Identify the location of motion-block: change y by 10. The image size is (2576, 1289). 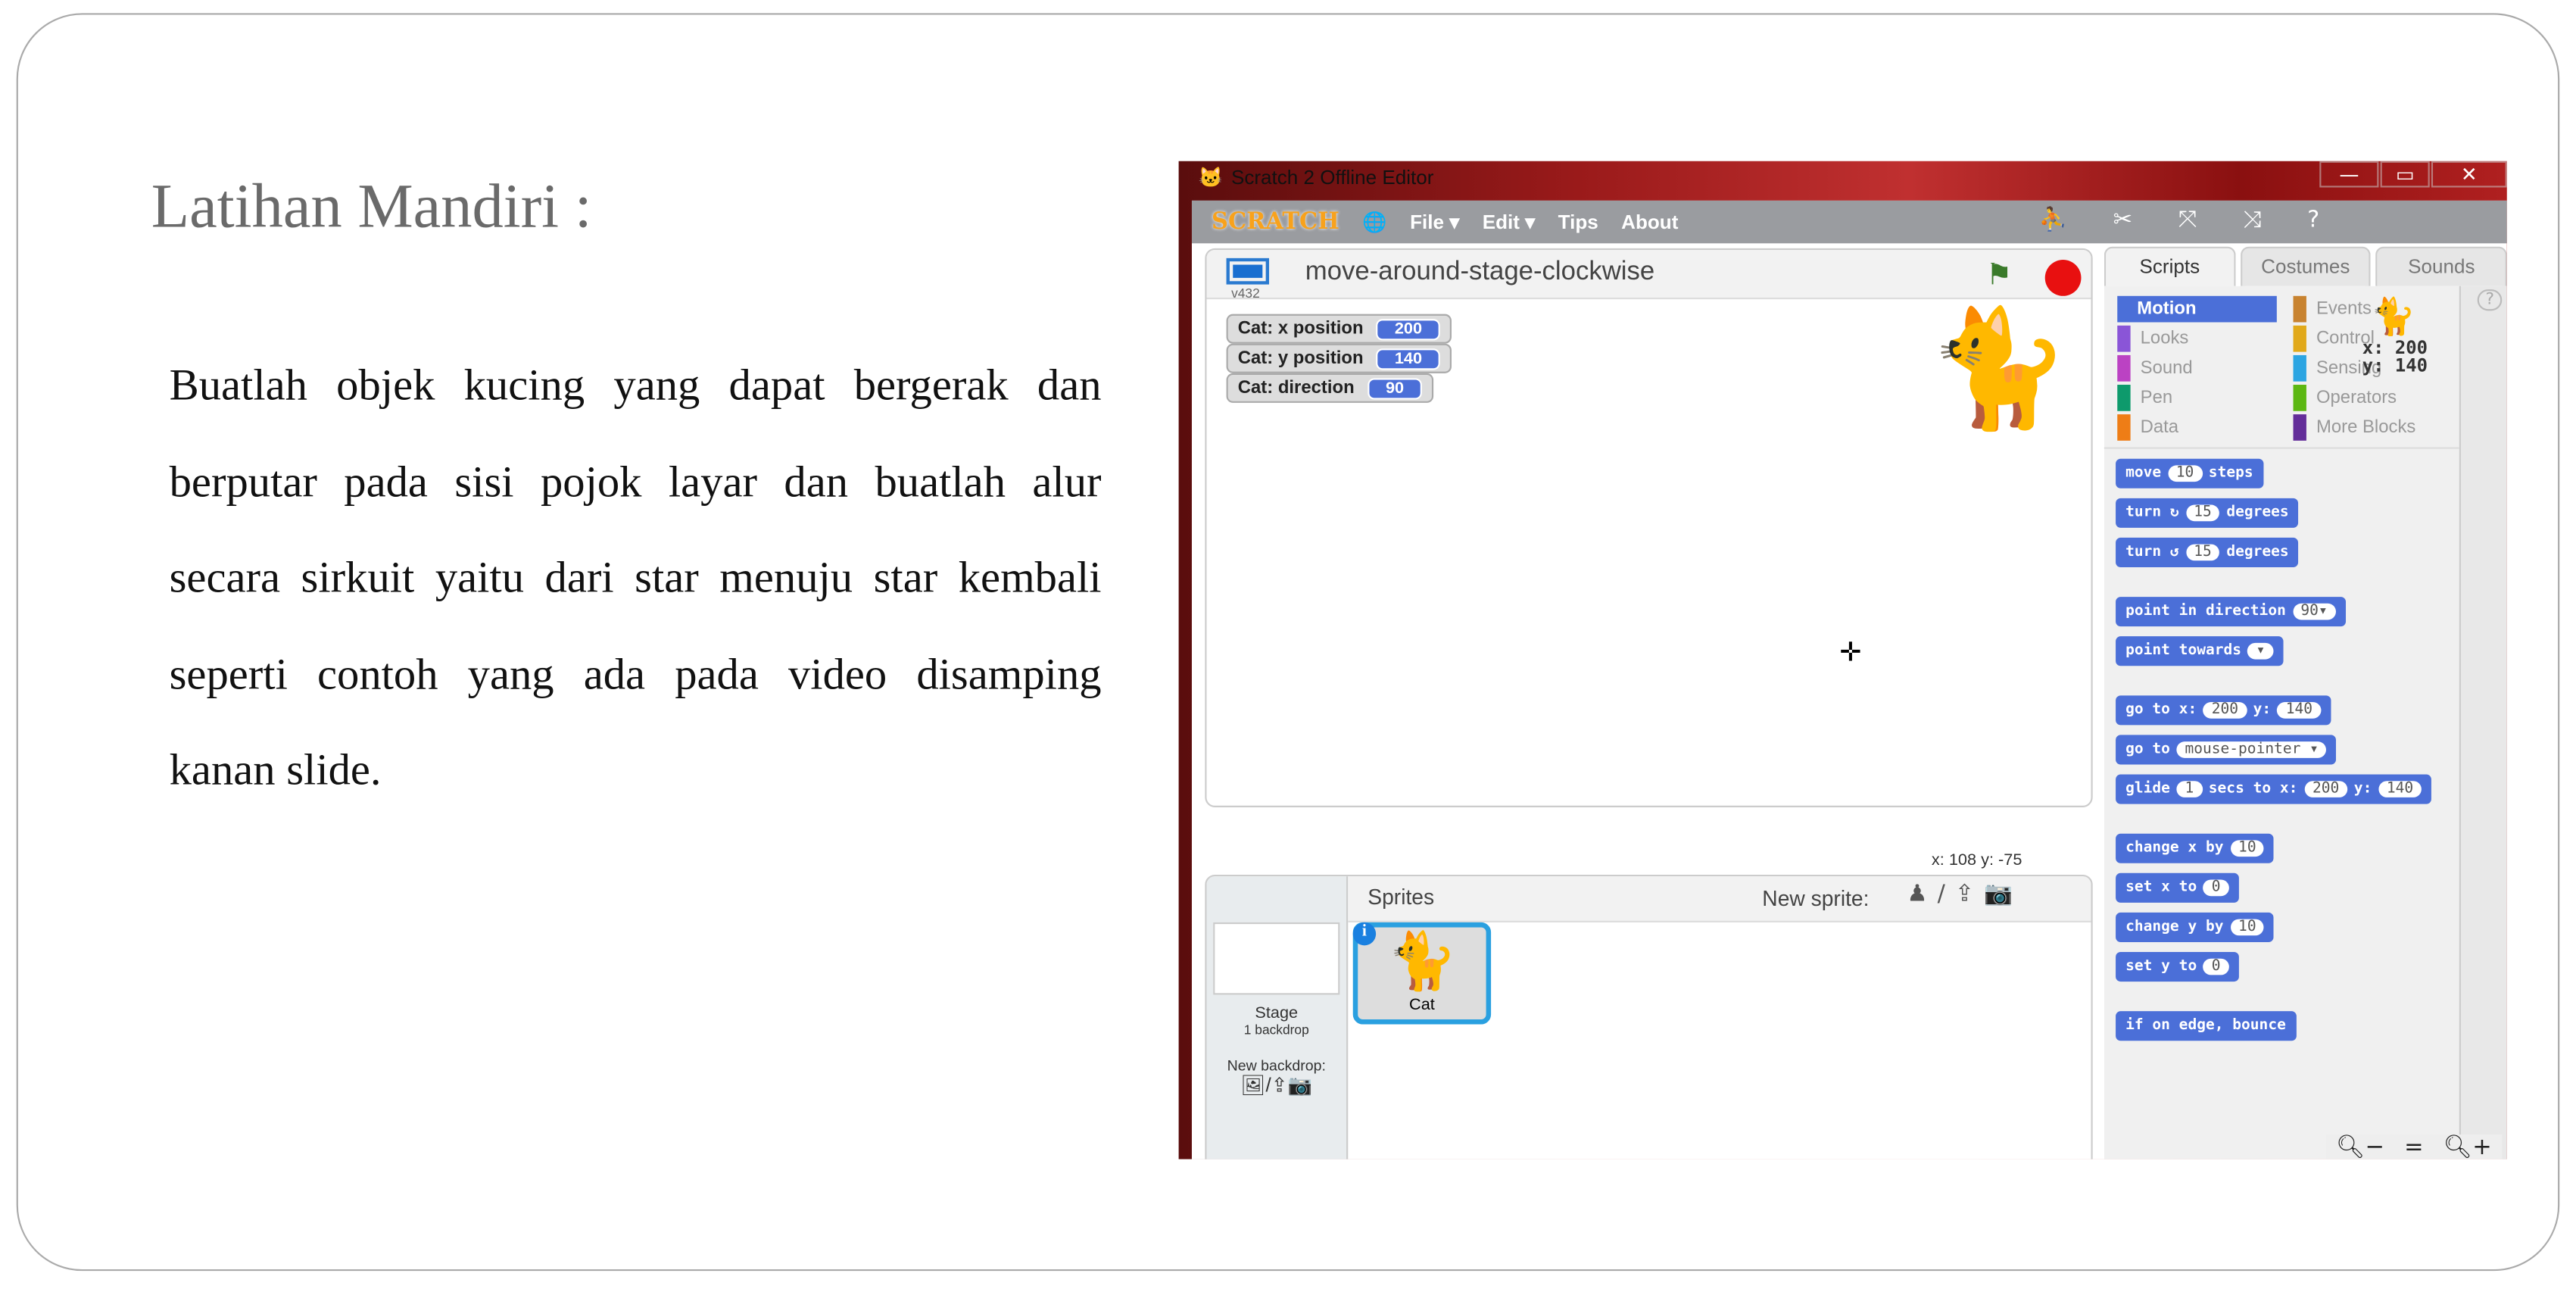
(2195, 927).